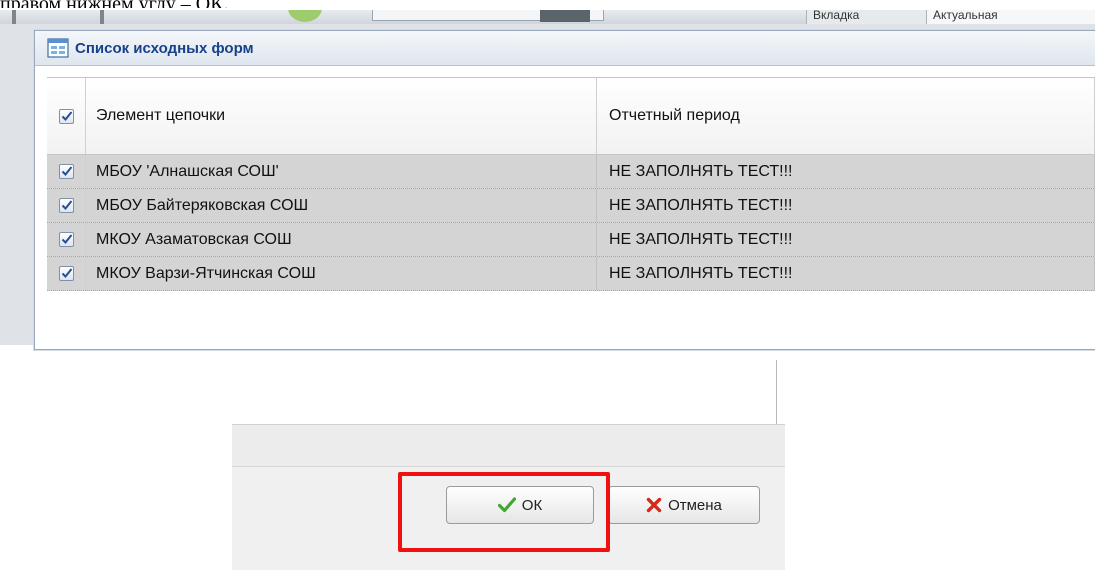  What do you see at coordinates (695, 505) in the screenshot?
I see `cancel-button-label: Отмена` at bounding box center [695, 505].